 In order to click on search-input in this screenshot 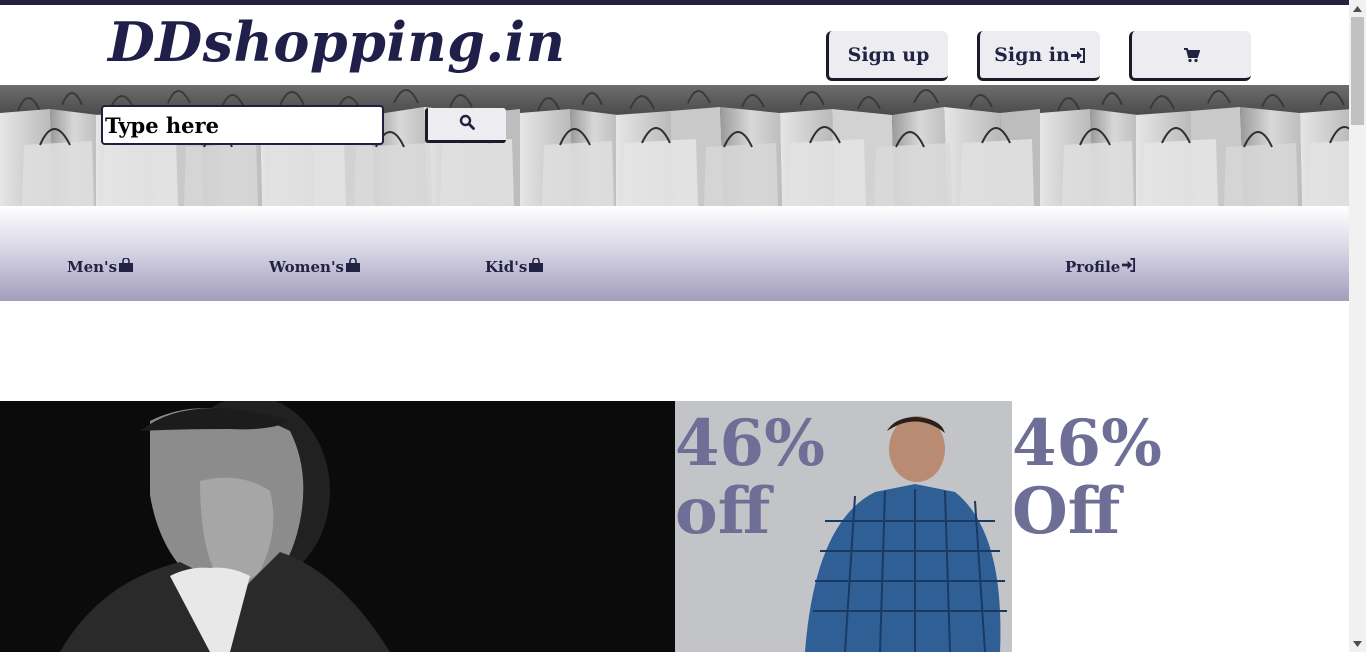, I will do `click(242, 125)`.